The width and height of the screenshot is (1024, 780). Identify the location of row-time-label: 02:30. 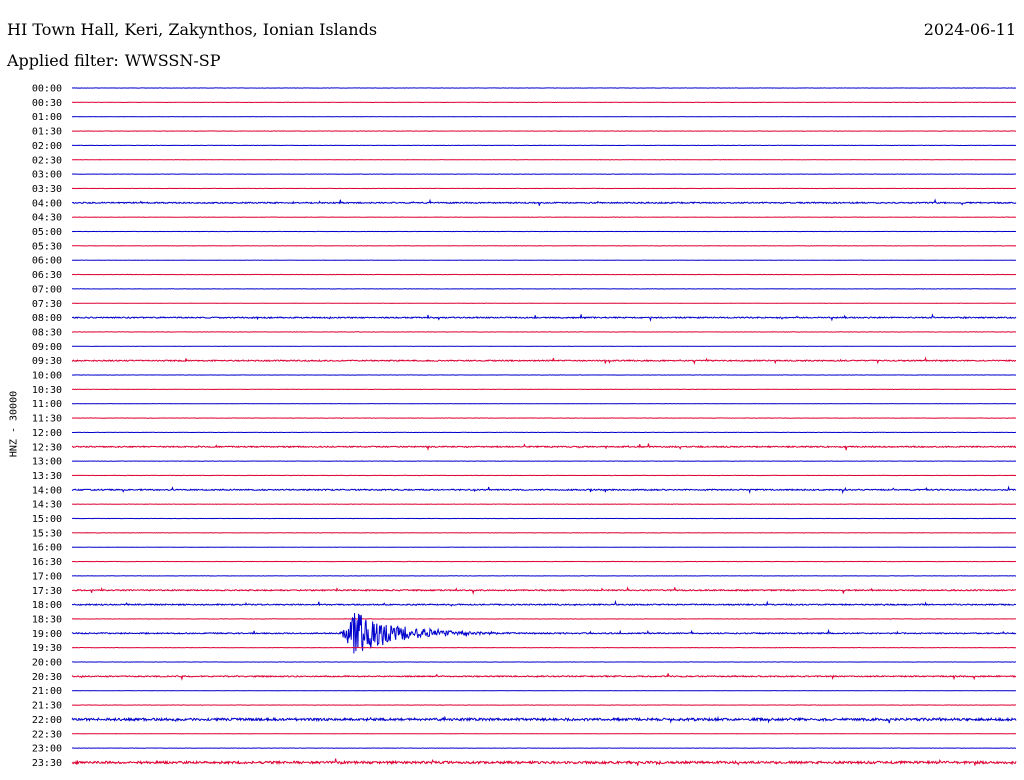
(47, 160).